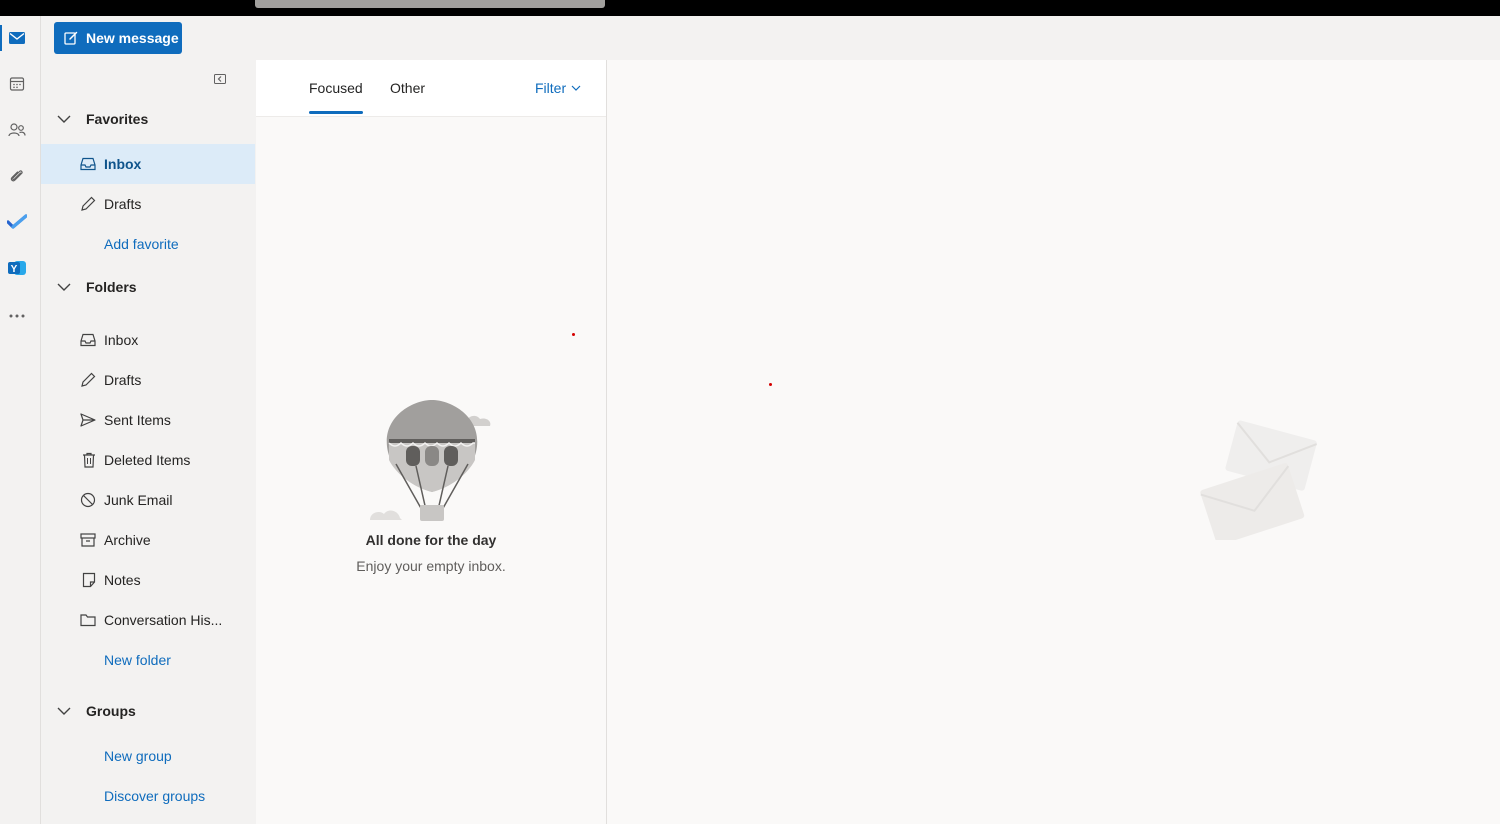 This screenshot has width=1500, height=824. I want to click on more-apps-icon, so click(17, 316).